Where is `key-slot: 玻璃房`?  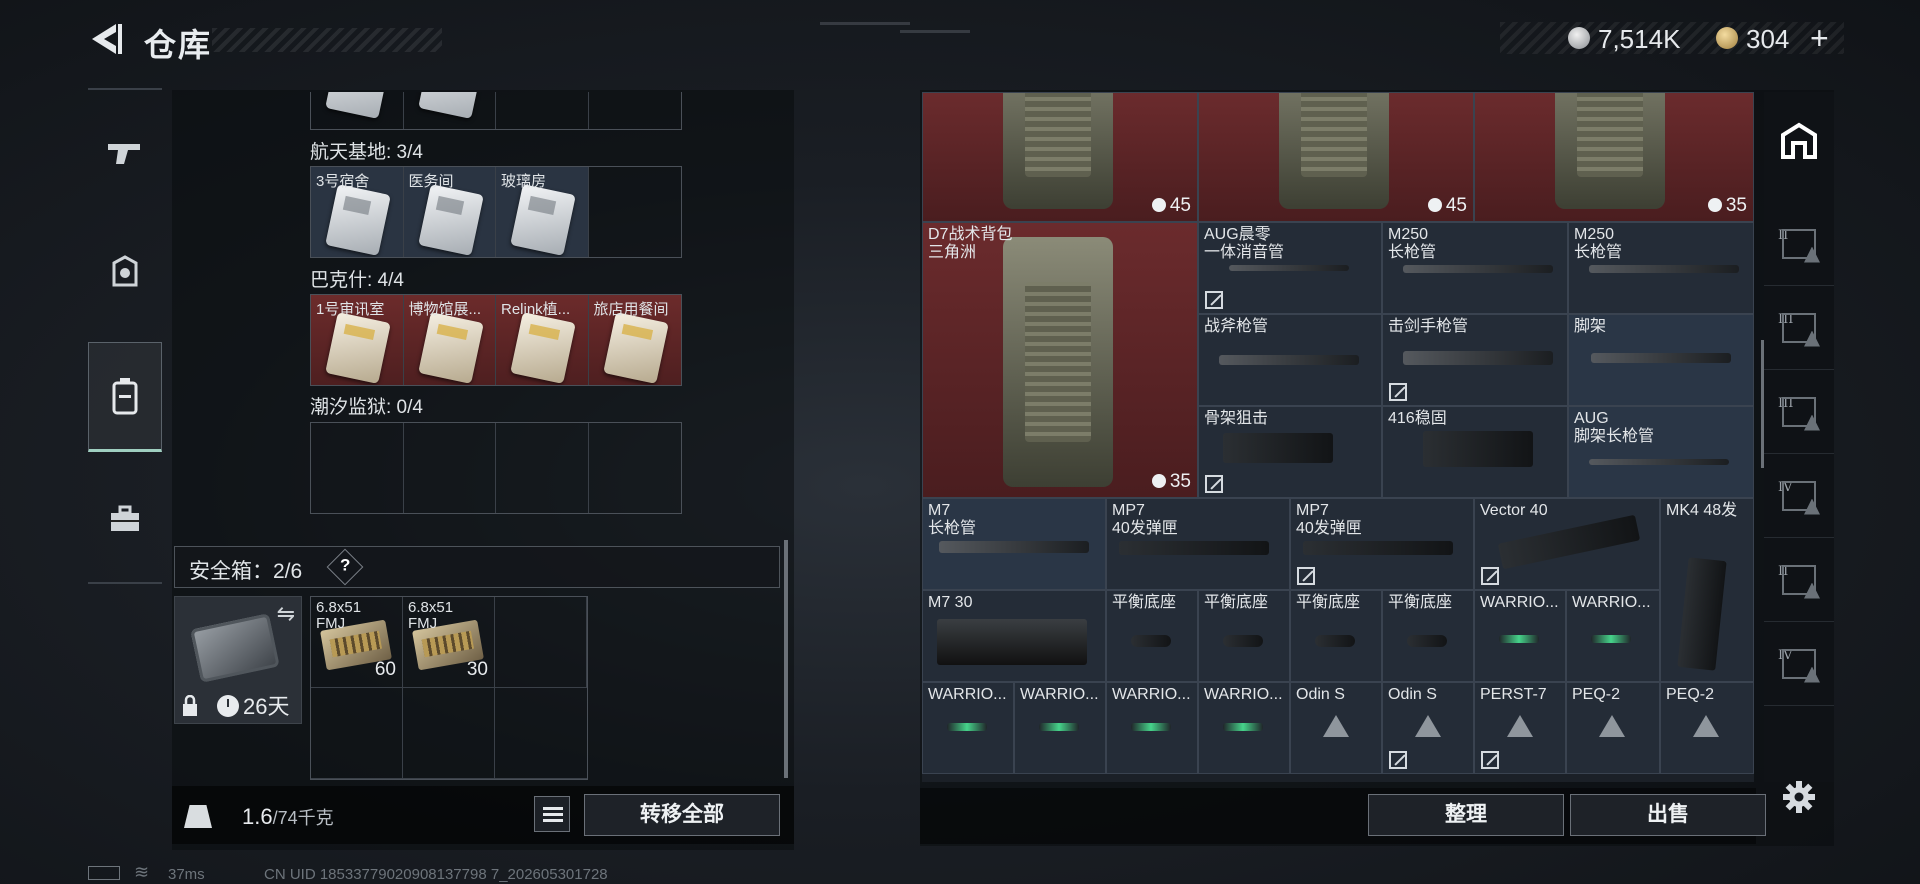
key-slot: 玻璃房 is located at coordinates (542, 212).